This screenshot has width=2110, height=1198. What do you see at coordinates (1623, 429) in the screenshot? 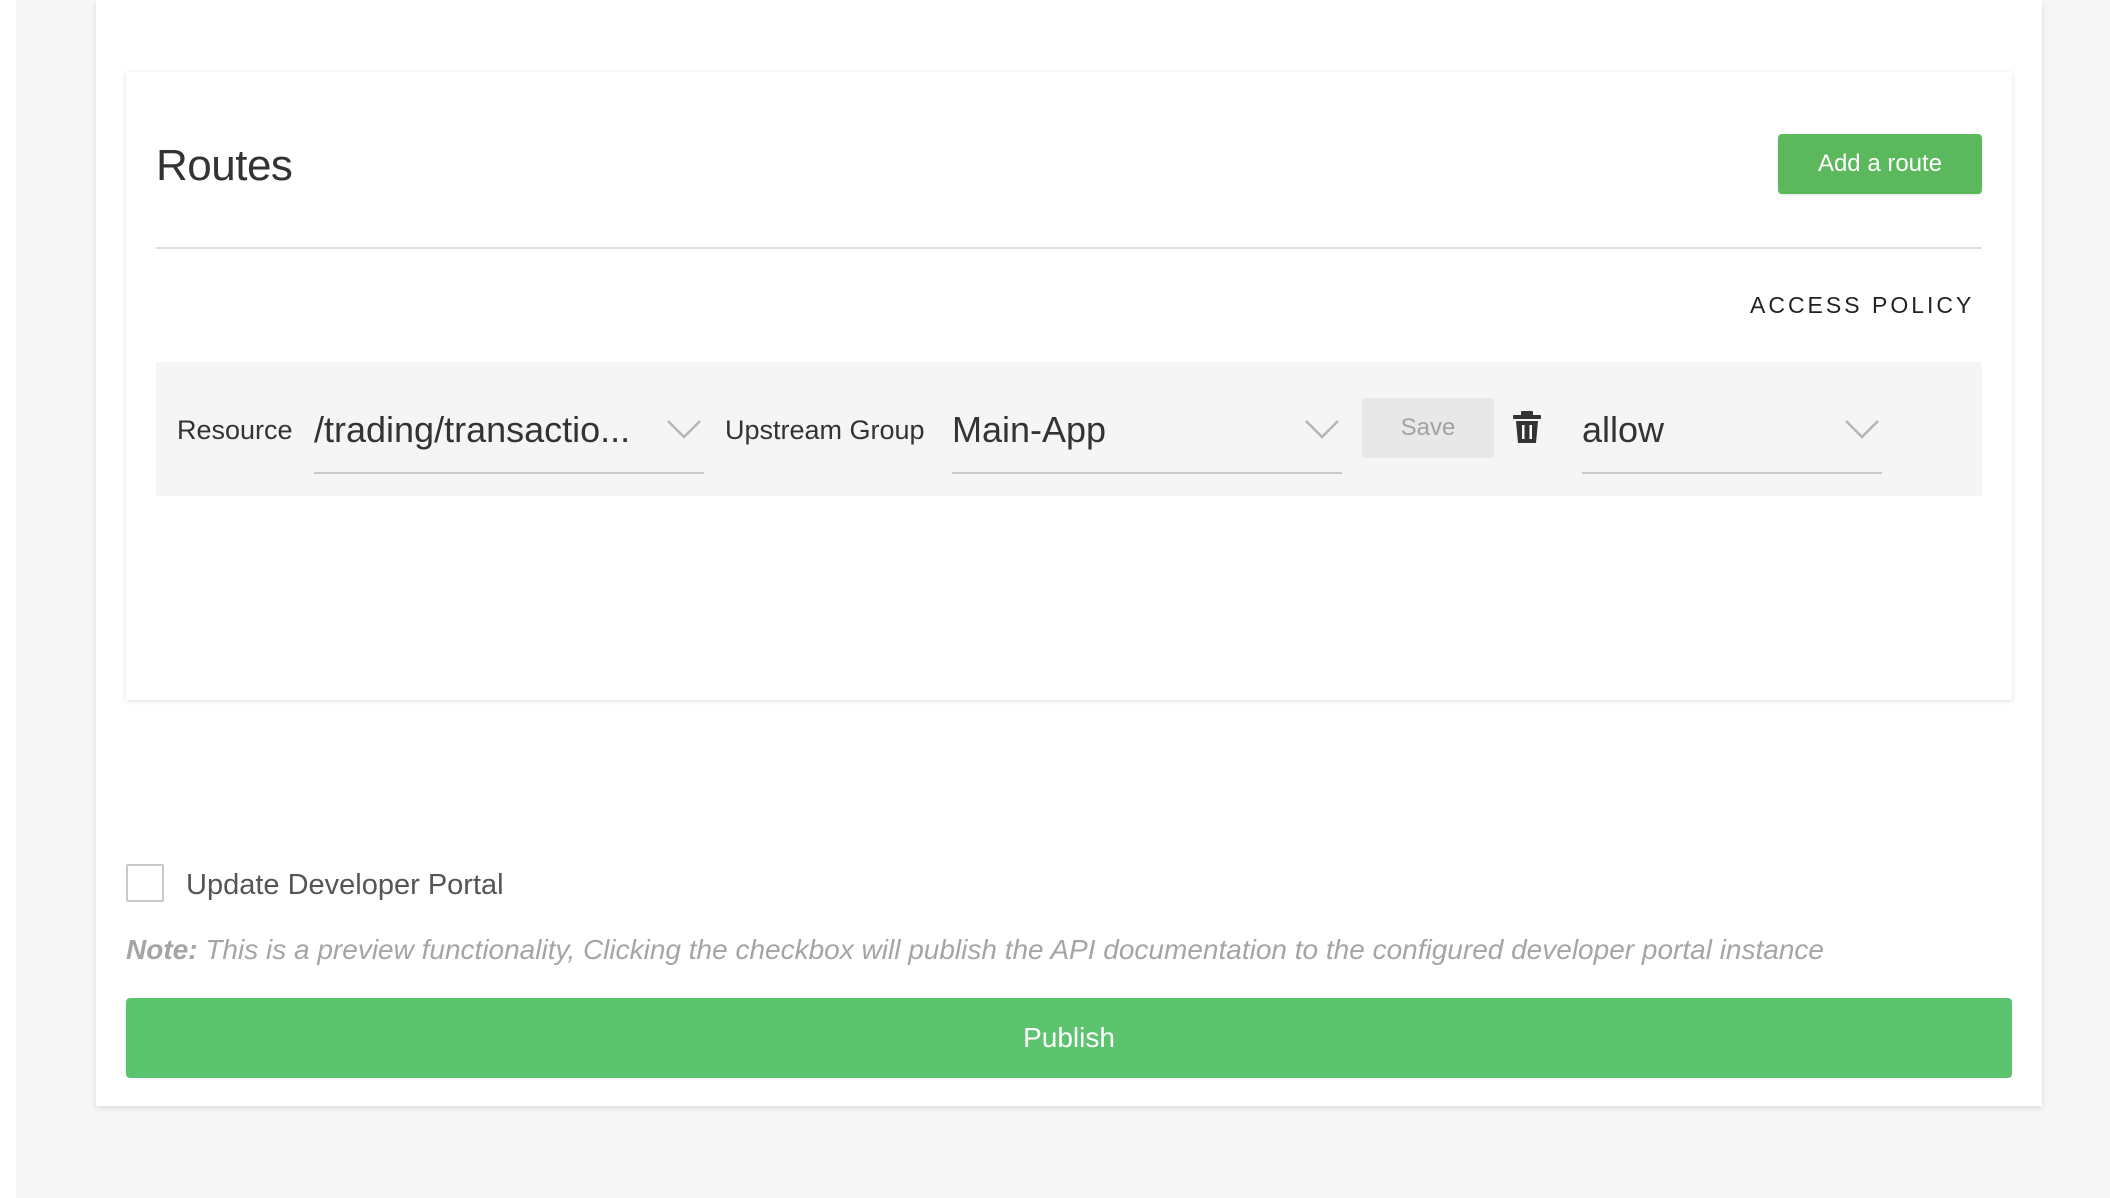
I see `access-policy-value: allow` at bounding box center [1623, 429].